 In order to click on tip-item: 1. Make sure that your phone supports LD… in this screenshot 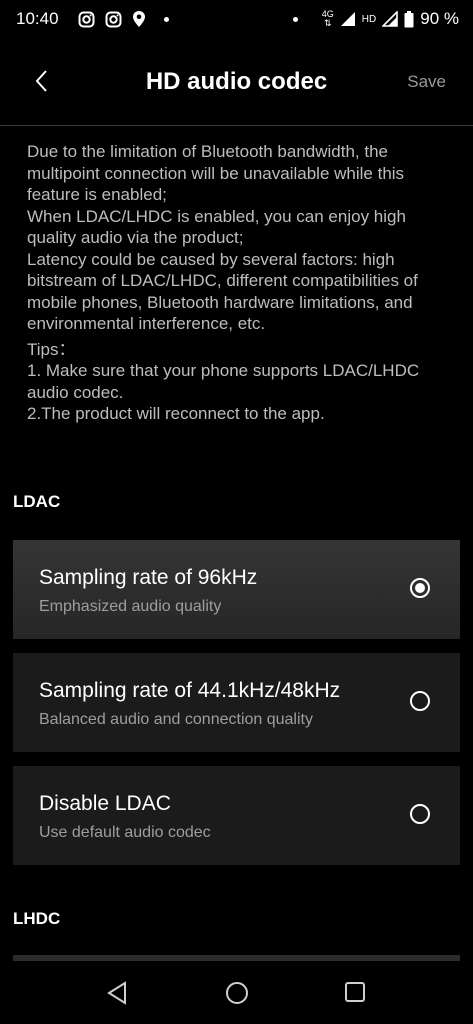, I will do `click(223, 381)`.